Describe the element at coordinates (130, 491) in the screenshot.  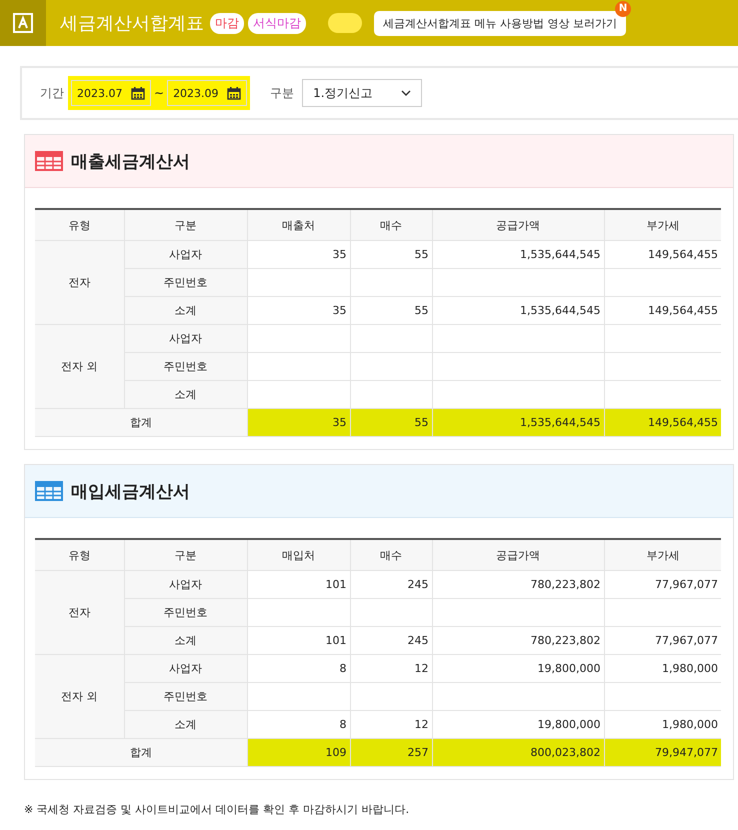
I see `section-title: 매입세금계산서` at that location.